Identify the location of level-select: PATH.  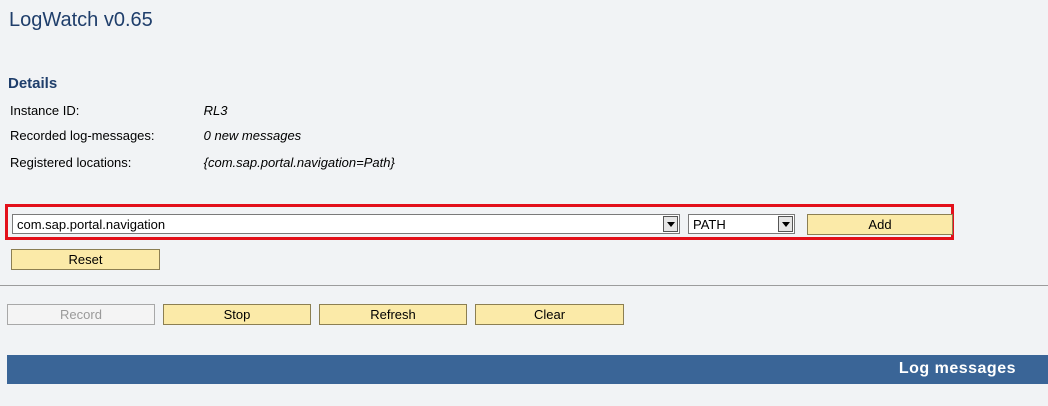
(741, 224).